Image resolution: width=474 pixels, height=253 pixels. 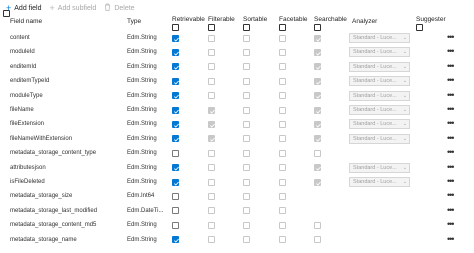 What do you see at coordinates (246, 27) in the screenshot?
I see `sortable-all-checkbox` at bounding box center [246, 27].